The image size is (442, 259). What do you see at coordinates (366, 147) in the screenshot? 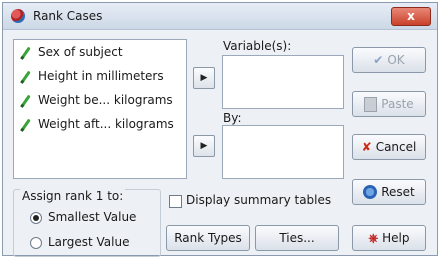
I see `cancel-icon: ✘` at bounding box center [366, 147].